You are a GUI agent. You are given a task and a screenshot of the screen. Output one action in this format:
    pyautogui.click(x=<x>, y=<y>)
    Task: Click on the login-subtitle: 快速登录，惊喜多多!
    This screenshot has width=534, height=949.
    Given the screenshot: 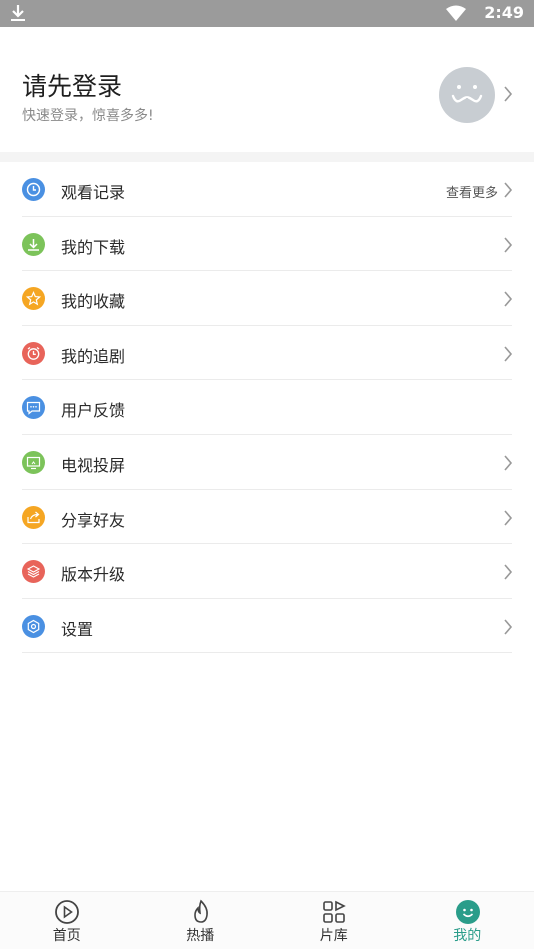 What is the action you would take?
    pyautogui.click(x=88, y=116)
    